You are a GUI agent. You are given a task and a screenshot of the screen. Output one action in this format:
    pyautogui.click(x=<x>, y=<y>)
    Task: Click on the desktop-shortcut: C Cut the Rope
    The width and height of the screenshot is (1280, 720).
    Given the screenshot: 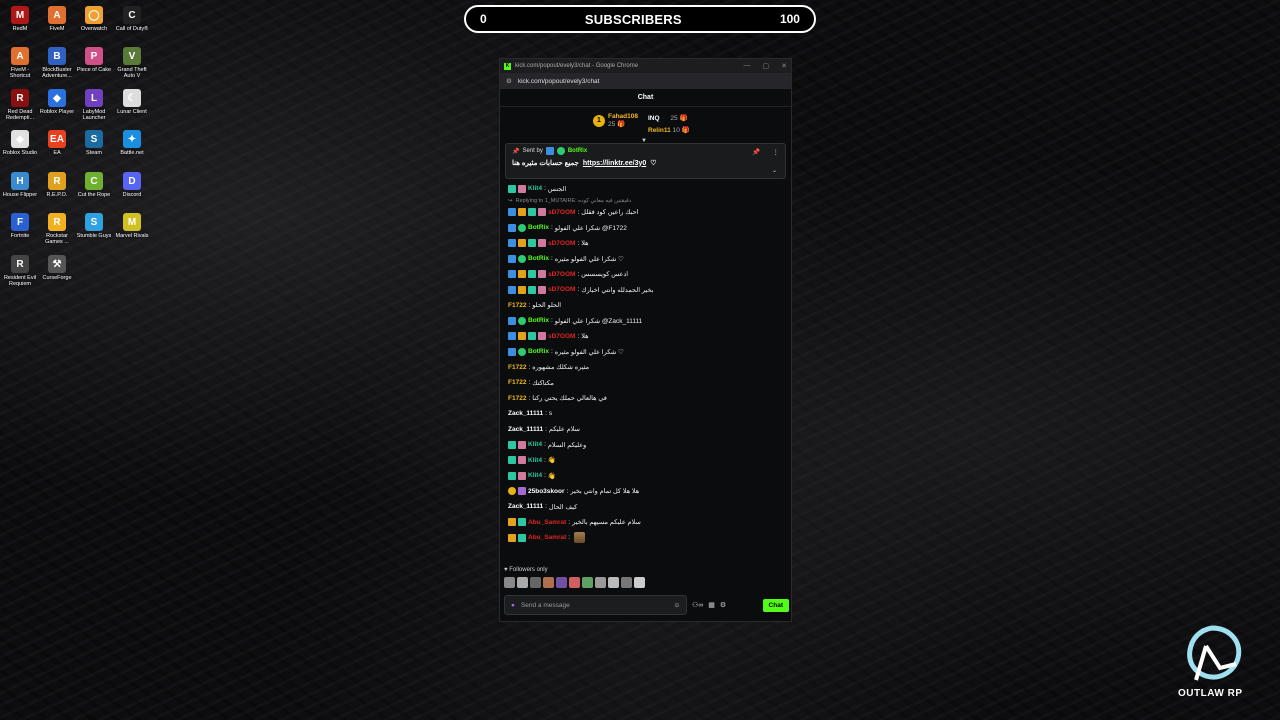 What is the action you would take?
    pyautogui.click(x=94, y=183)
    